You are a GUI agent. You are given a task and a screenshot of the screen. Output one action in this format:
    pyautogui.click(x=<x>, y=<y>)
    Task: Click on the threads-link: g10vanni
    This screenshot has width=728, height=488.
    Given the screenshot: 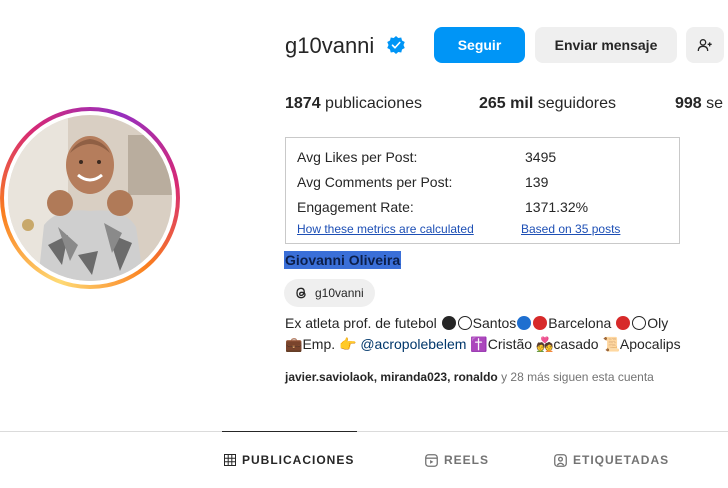 What is the action you would take?
    pyautogui.click(x=329, y=293)
    